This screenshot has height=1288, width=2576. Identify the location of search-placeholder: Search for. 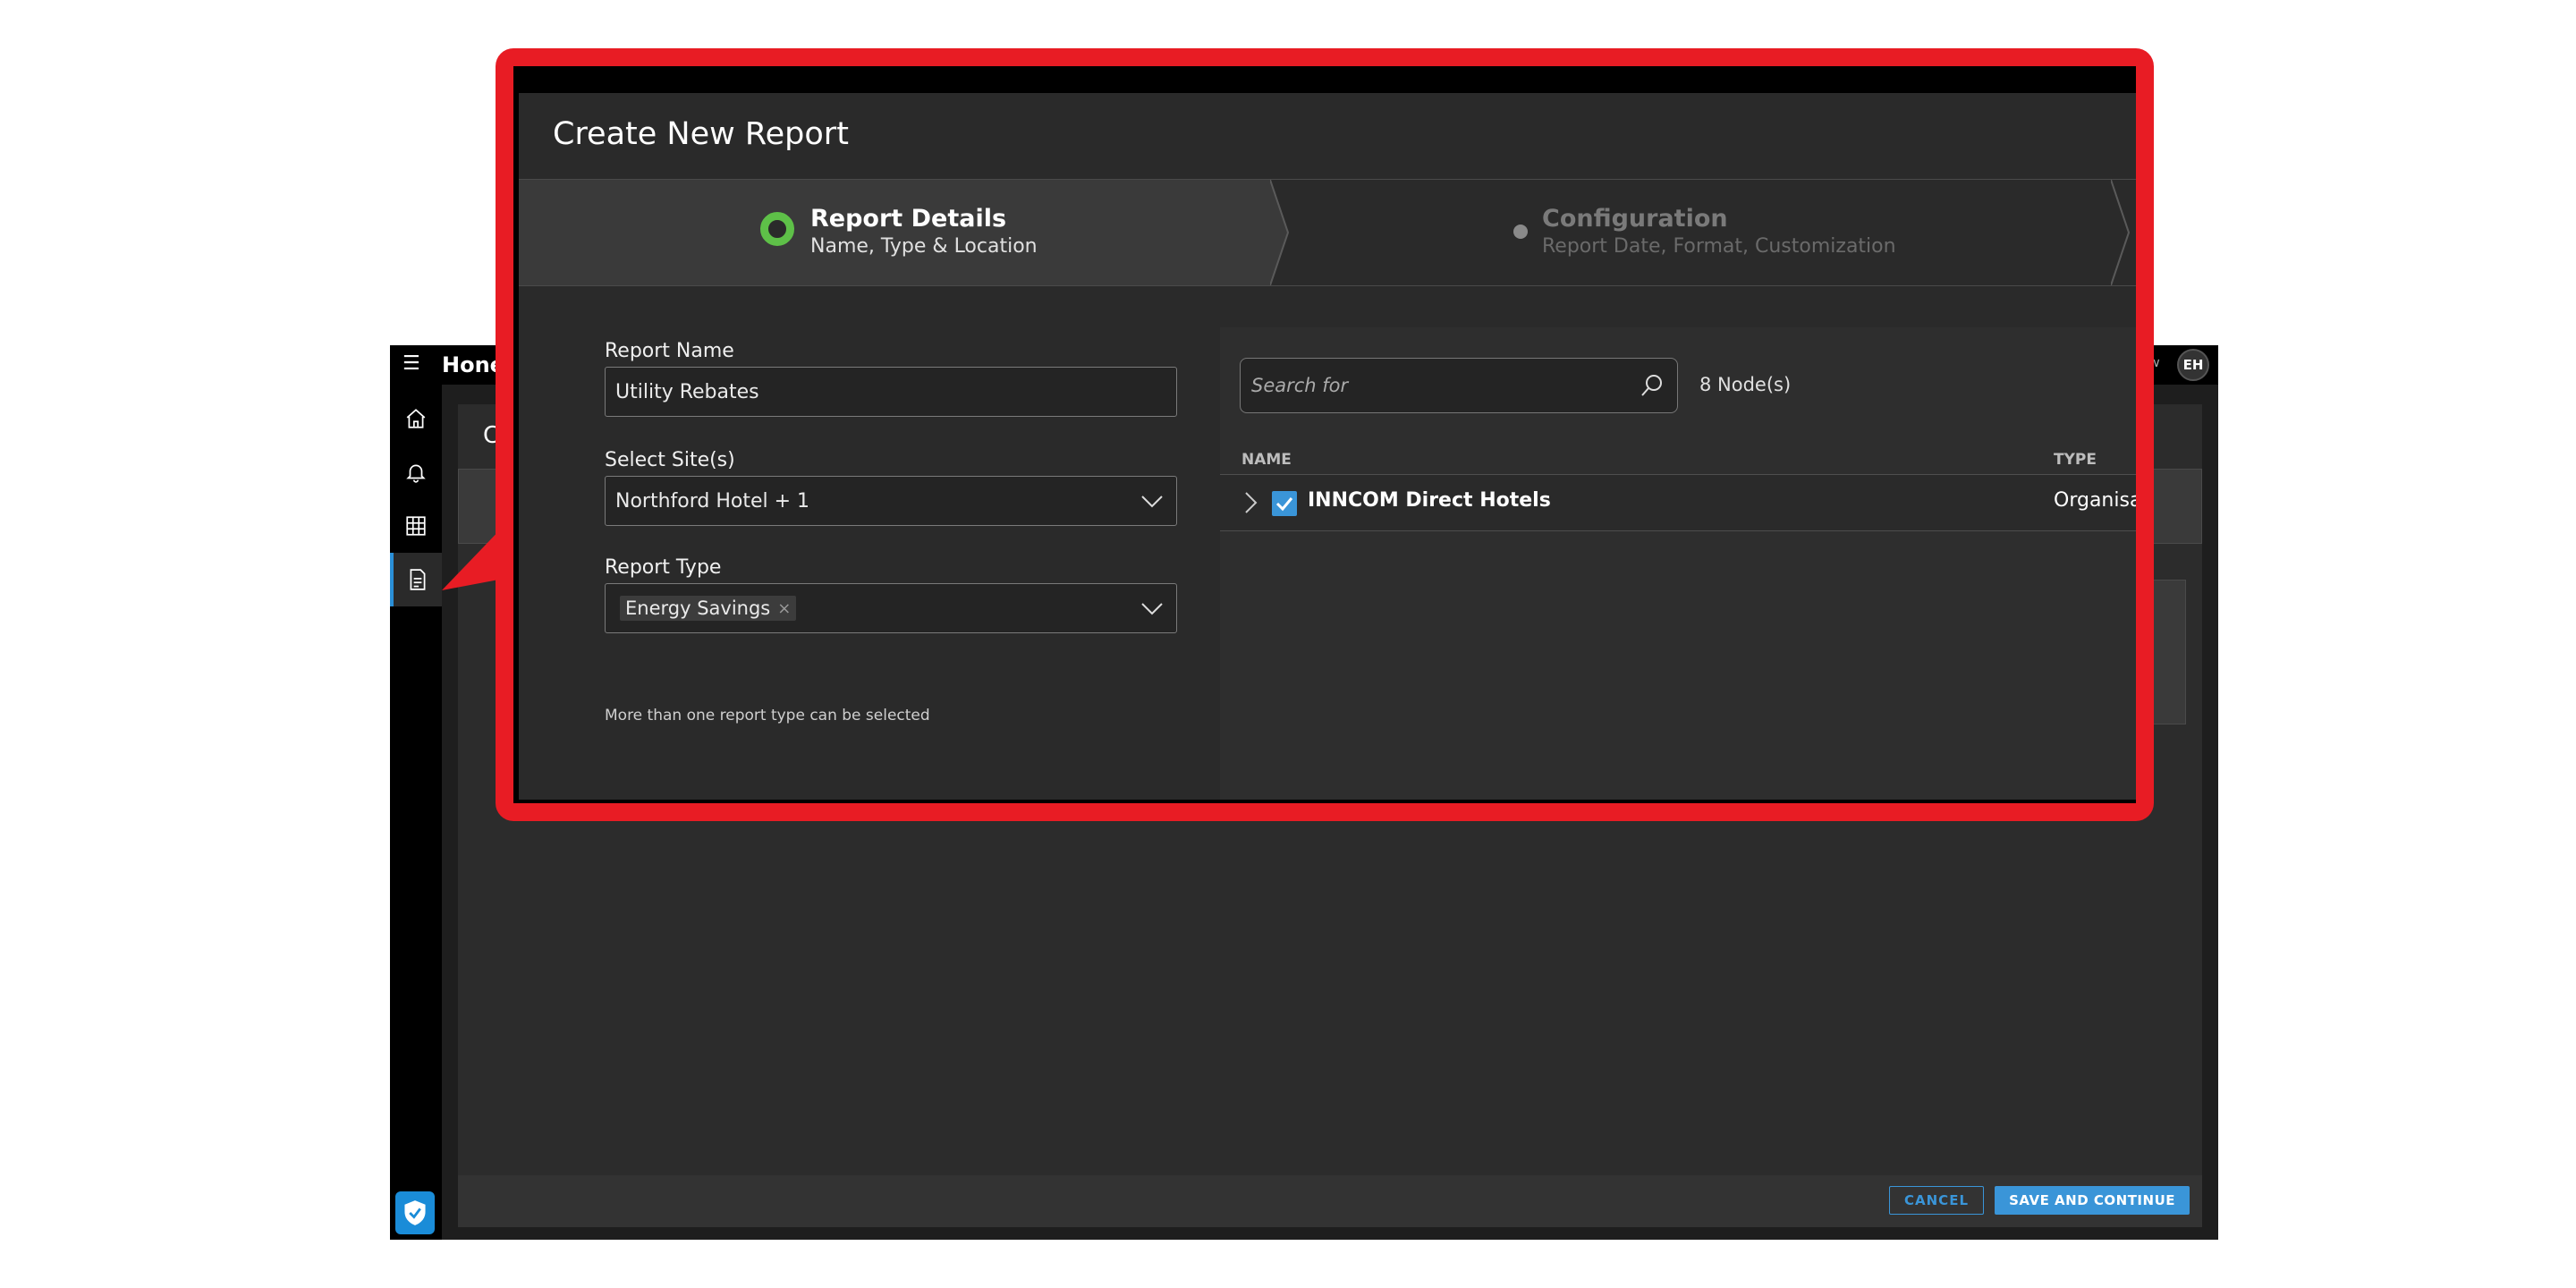
(1300, 385).